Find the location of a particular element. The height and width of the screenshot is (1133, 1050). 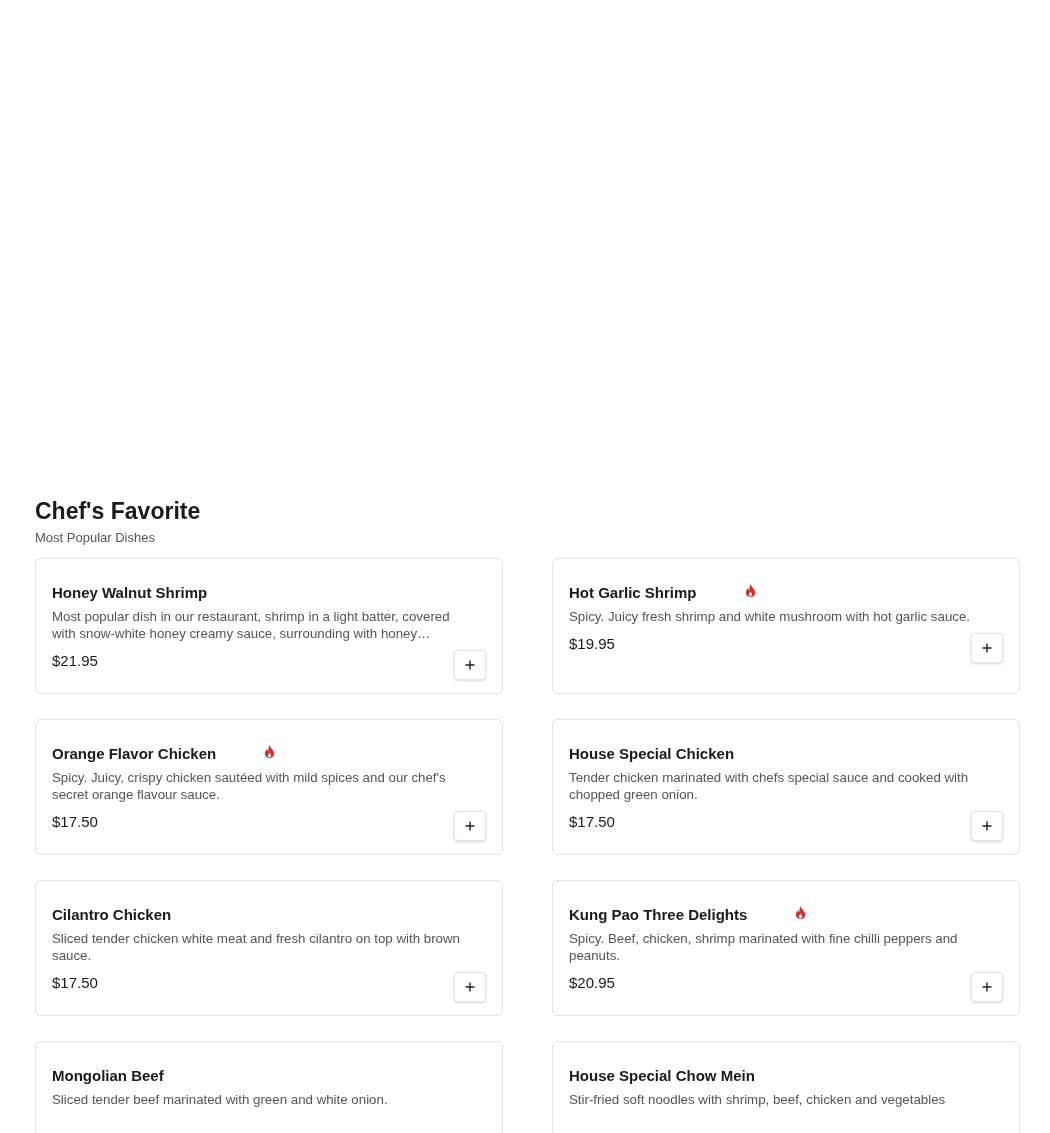

section-subtitle: Most Popular Dishes is located at coordinates (95, 538).